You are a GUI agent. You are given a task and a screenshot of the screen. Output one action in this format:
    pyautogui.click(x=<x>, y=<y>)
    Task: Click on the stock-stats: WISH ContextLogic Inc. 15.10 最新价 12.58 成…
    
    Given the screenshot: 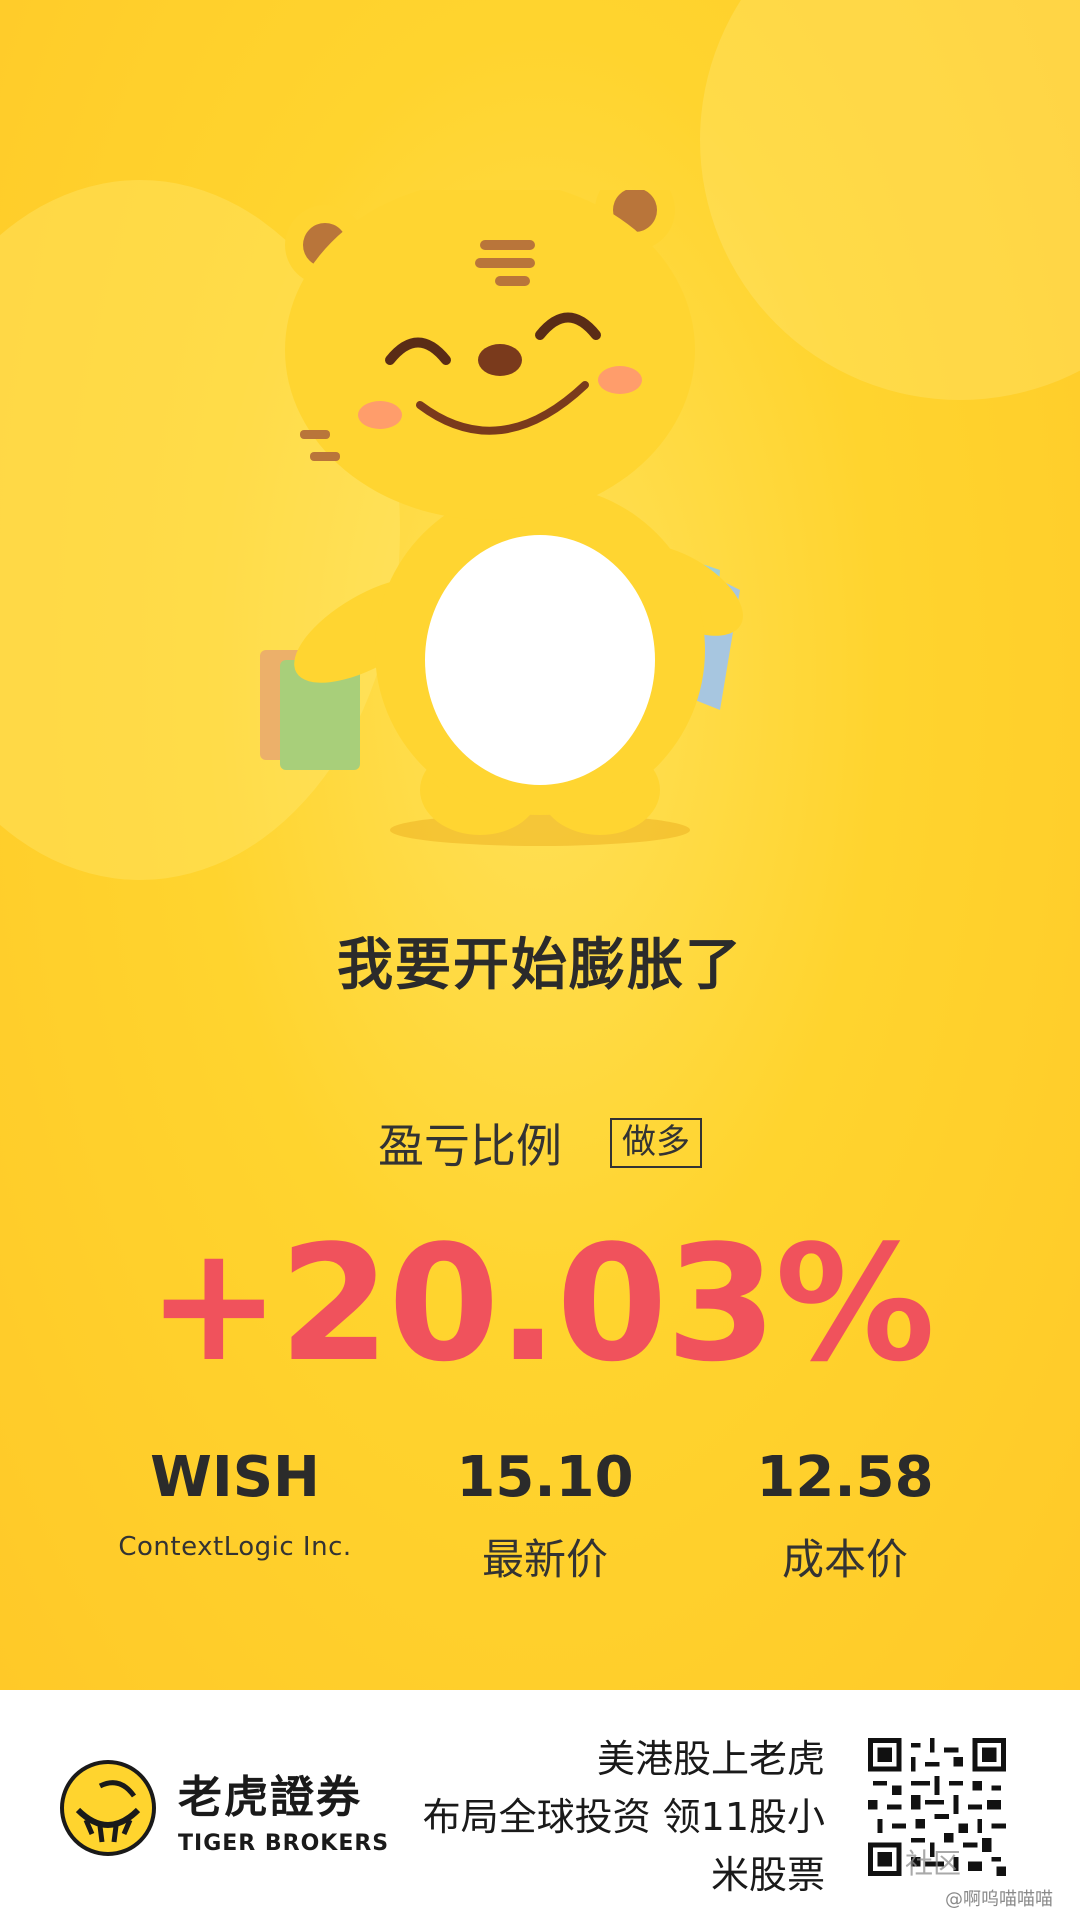 What is the action you would take?
    pyautogui.click(x=540, y=1520)
    